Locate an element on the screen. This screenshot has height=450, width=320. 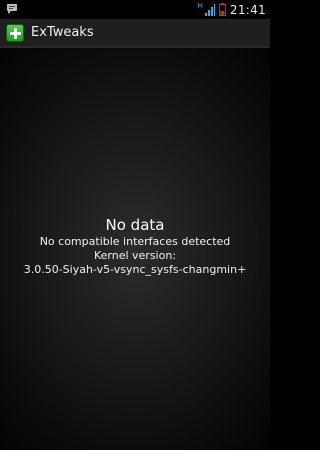
app-title: ExTweaks is located at coordinates (62, 32).